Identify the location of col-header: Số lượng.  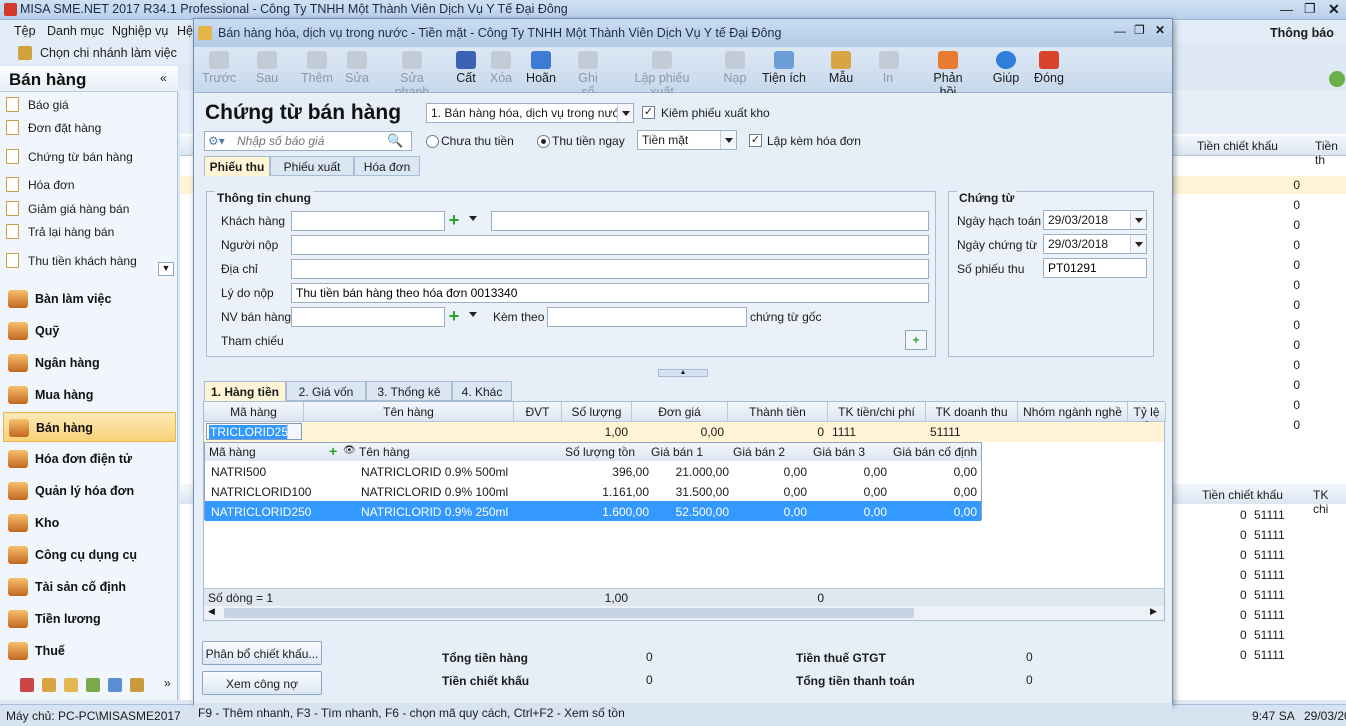
(597, 412).